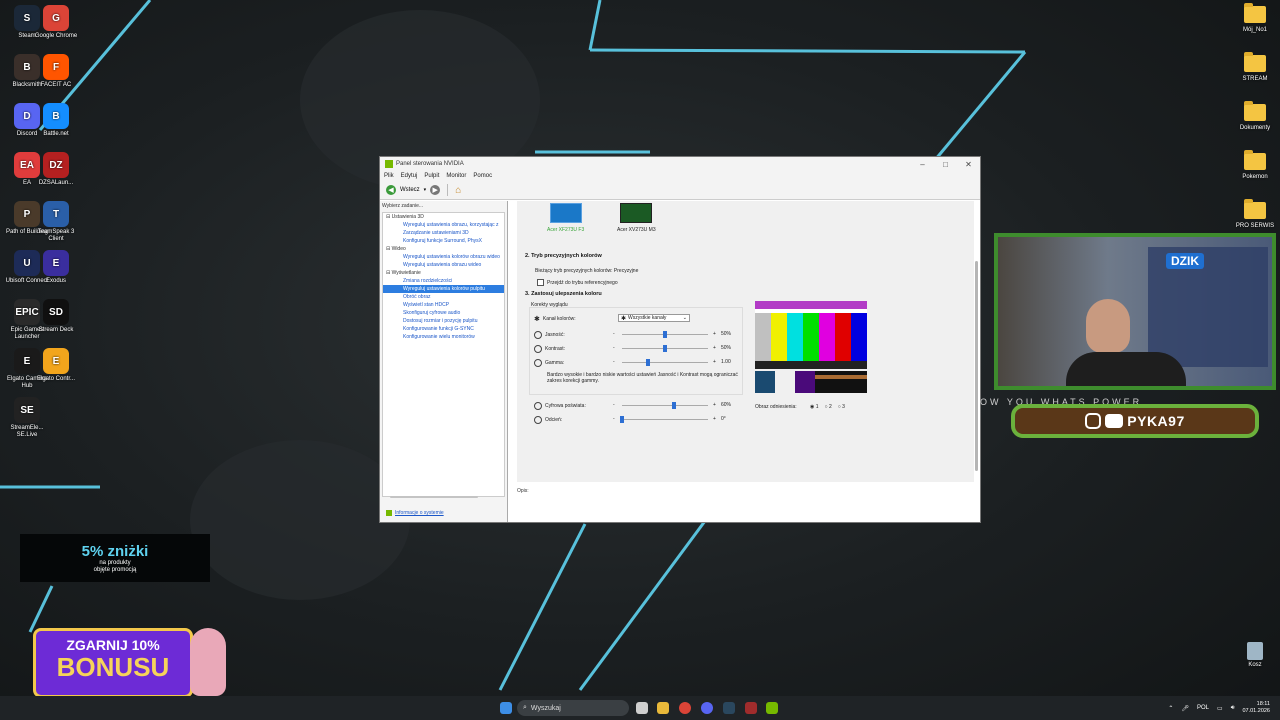 The height and width of the screenshot is (720, 1280). Describe the element at coordinates (443, 241) in the screenshot. I see `tree-item: Konfiguruj funkcje Surround, PhysX` at that location.